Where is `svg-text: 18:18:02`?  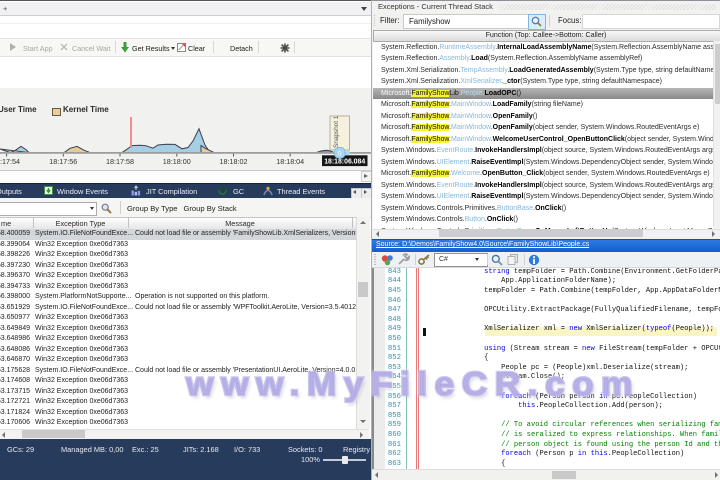
svg-text: 18:18:02 is located at coordinates (234, 161).